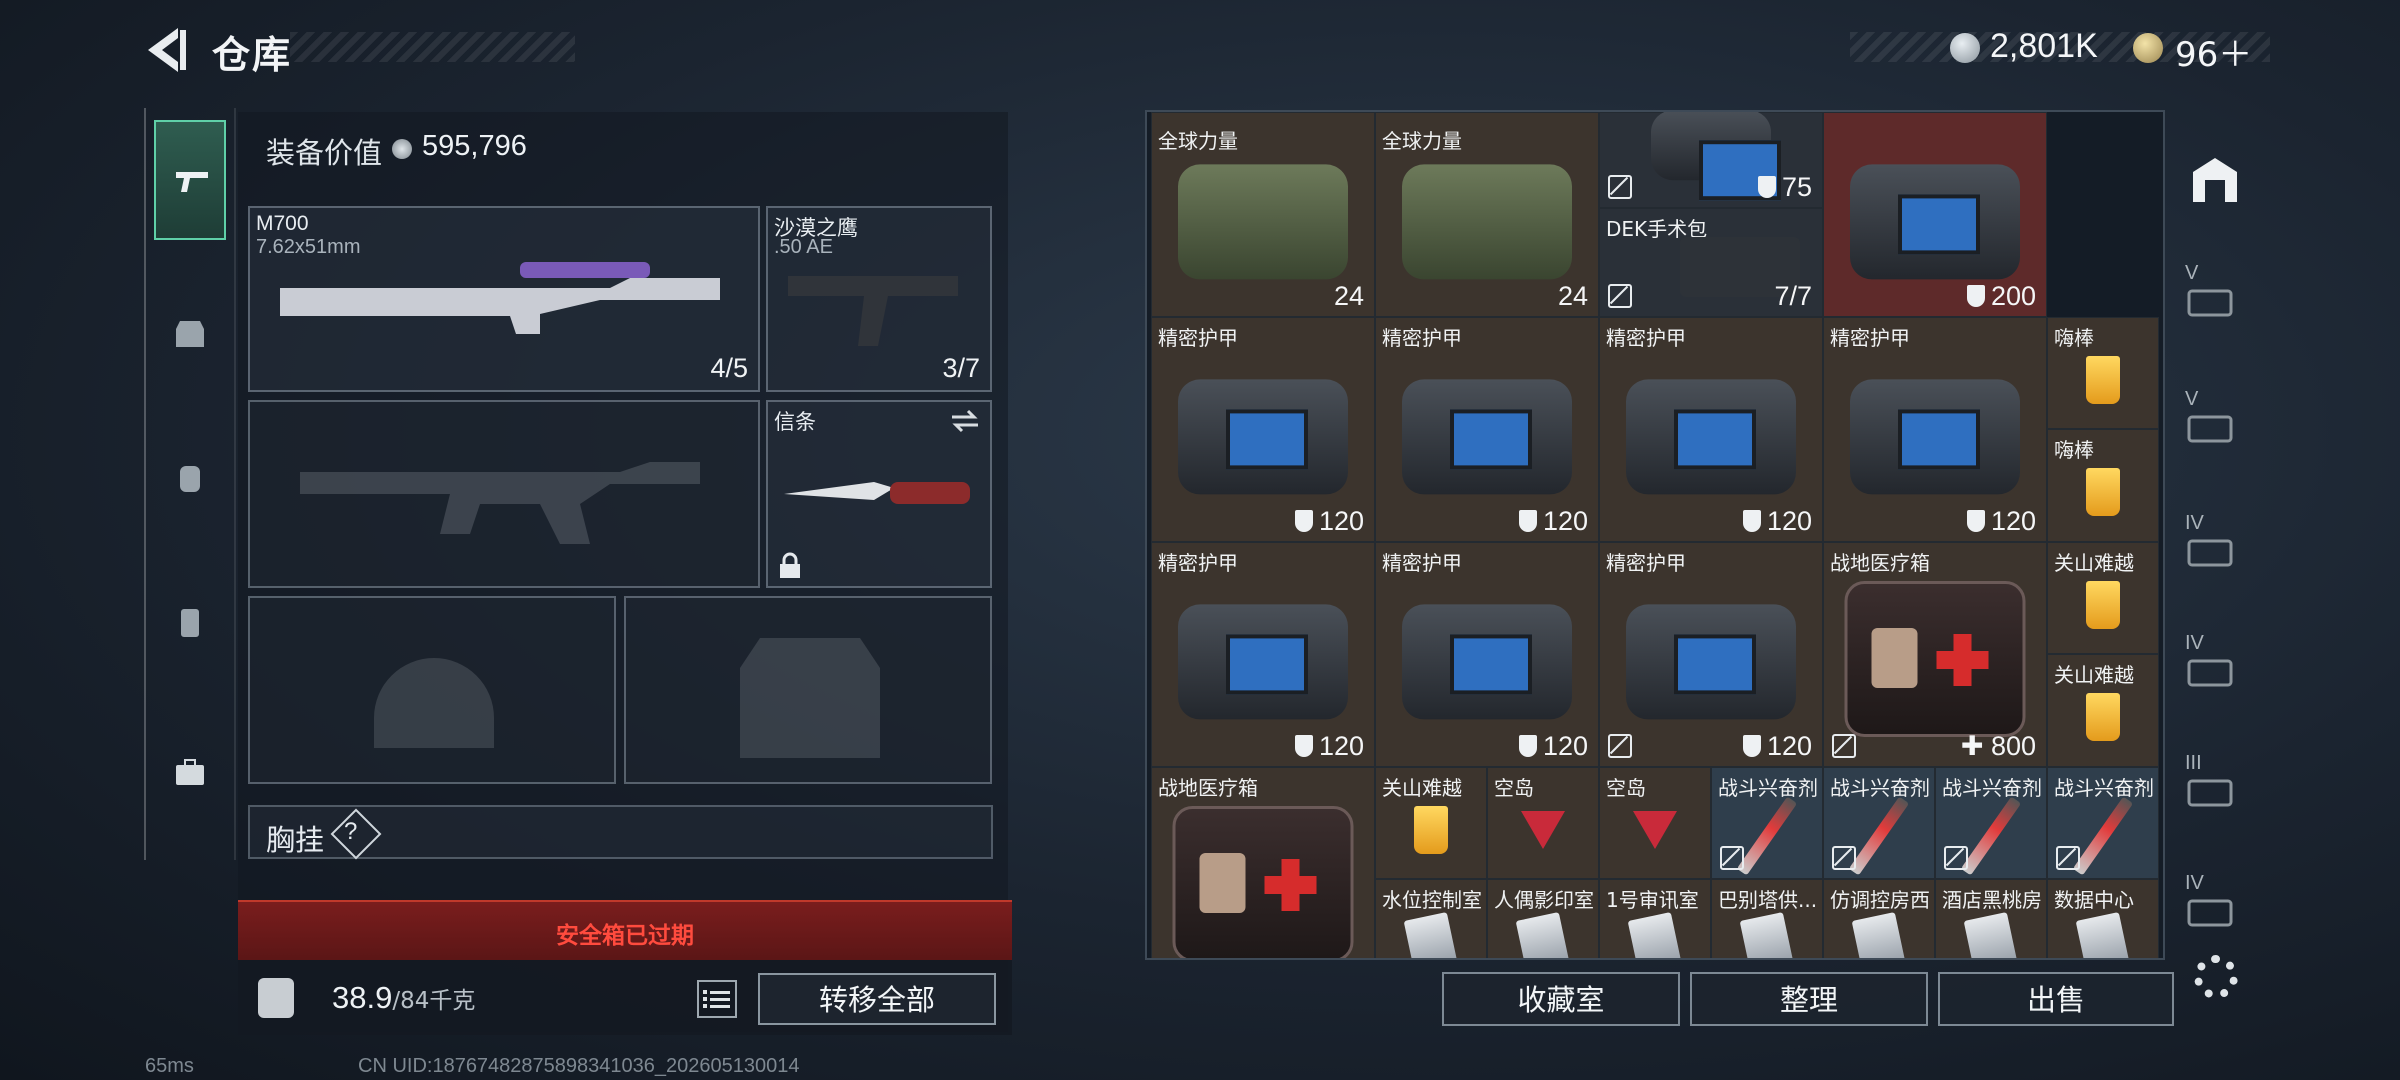  What do you see at coordinates (879, 299) in the screenshot?
I see `sidearm-slot: 沙漠之鹰 .50 AE 3/7` at bounding box center [879, 299].